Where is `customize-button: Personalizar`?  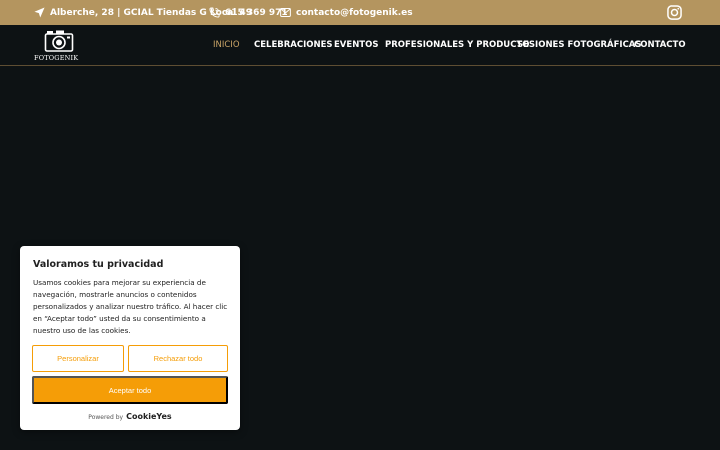 customize-button: Personalizar is located at coordinates (78, 358).